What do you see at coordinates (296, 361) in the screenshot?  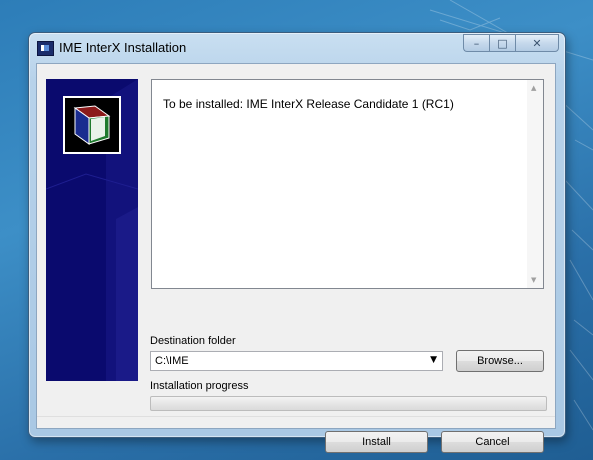 I see `destination-folder-combobox: C:\IME ▼` at bounding box center [296, 361].